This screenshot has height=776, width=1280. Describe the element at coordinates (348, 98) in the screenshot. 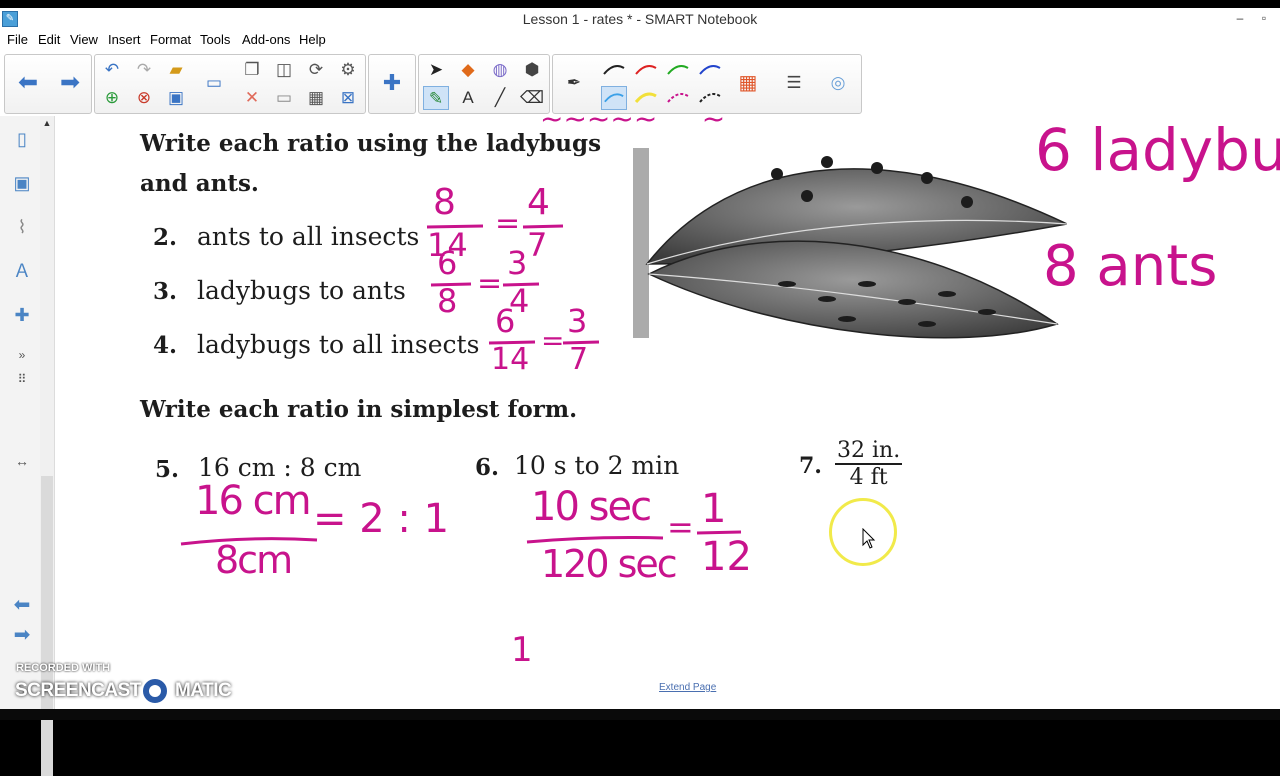

I see `close-tool-icon: ⊠` at that location.